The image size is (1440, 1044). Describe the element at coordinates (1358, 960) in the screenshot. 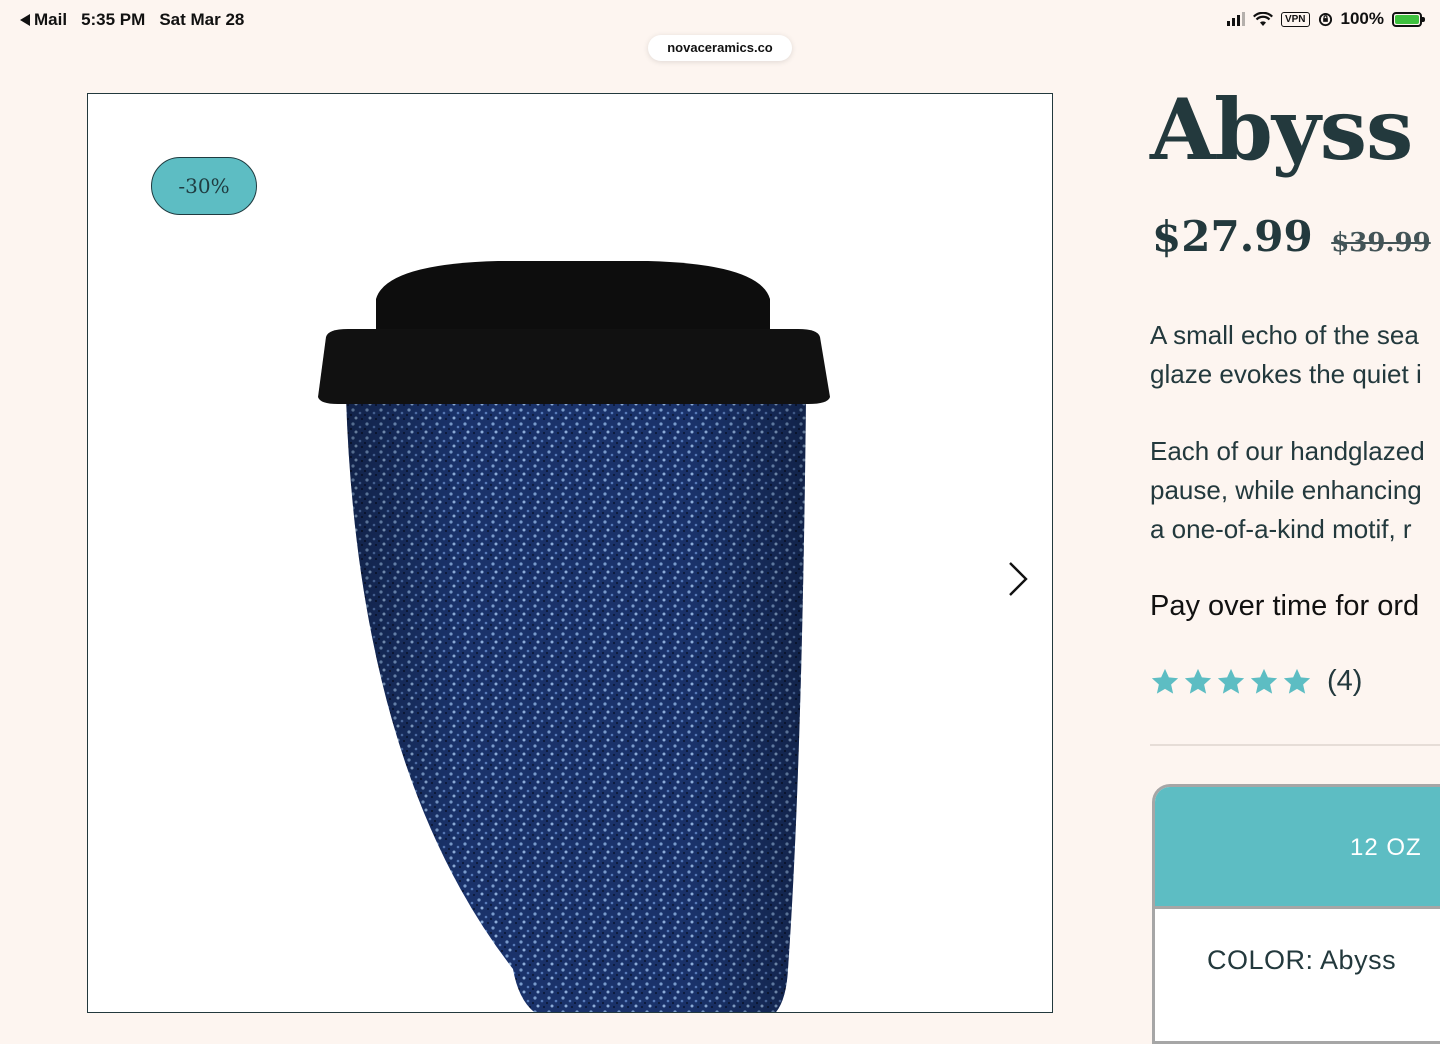

I see `color-value: Abyss` at that location.